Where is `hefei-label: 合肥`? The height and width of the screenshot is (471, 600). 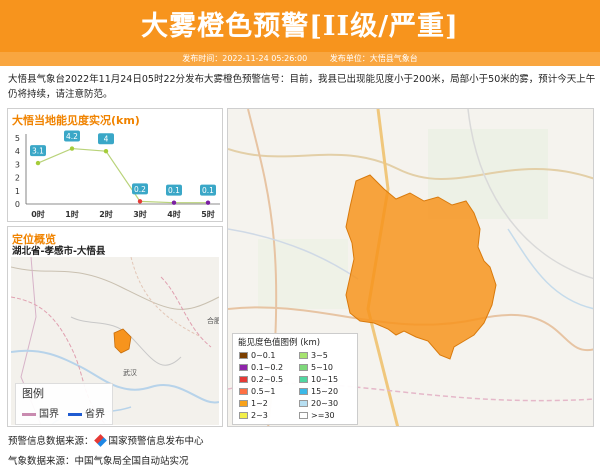 hefei-label: 合肥 is located at coordinates (213, 320).